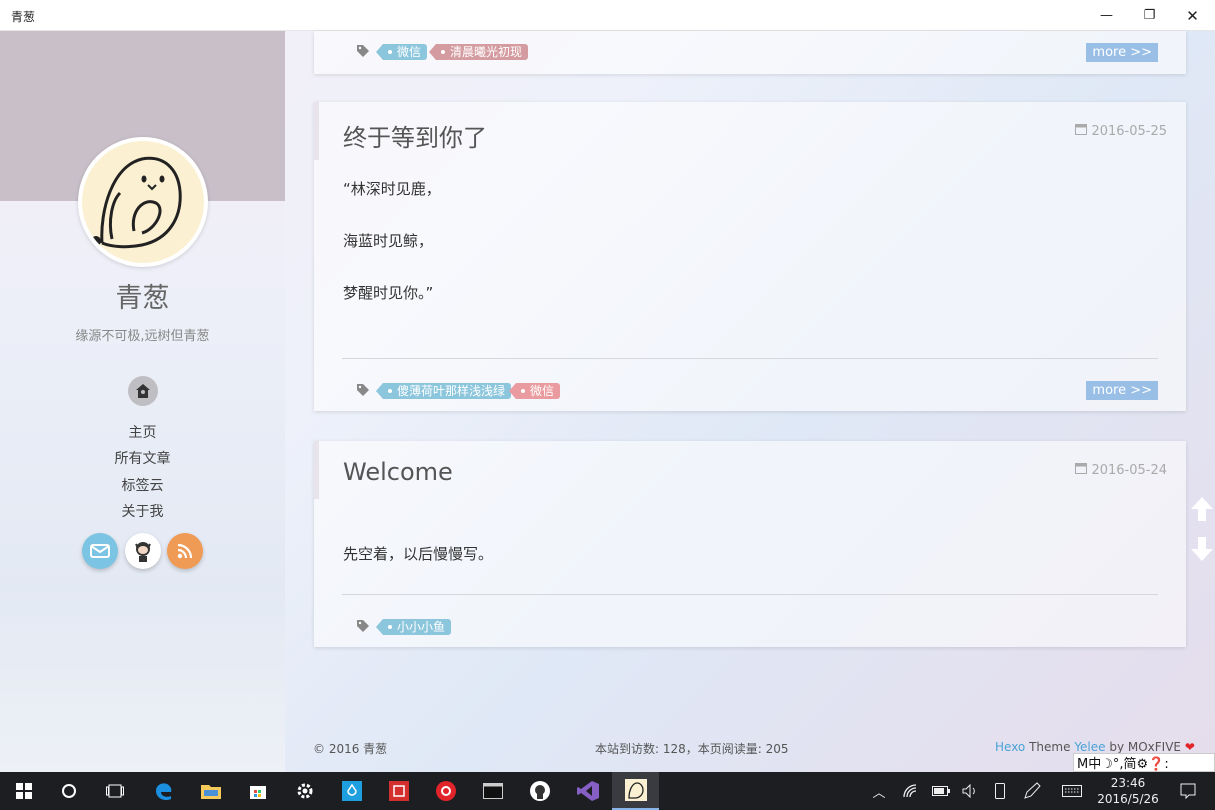  I want to click on pen-icon, so click(1032, 791).